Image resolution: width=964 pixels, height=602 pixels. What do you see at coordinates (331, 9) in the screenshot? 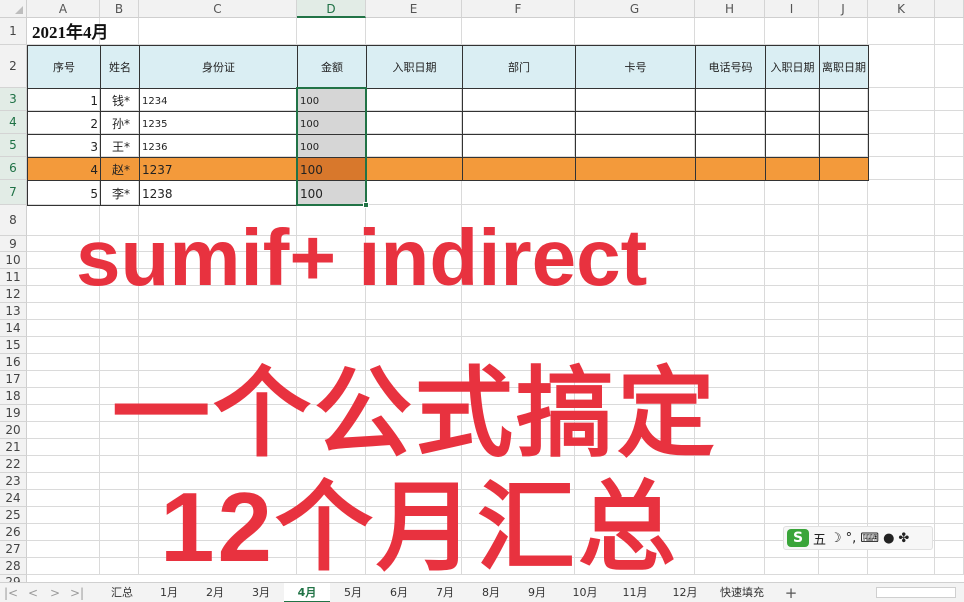
I see `column-header-D: D` at bounding box center [331, 9].